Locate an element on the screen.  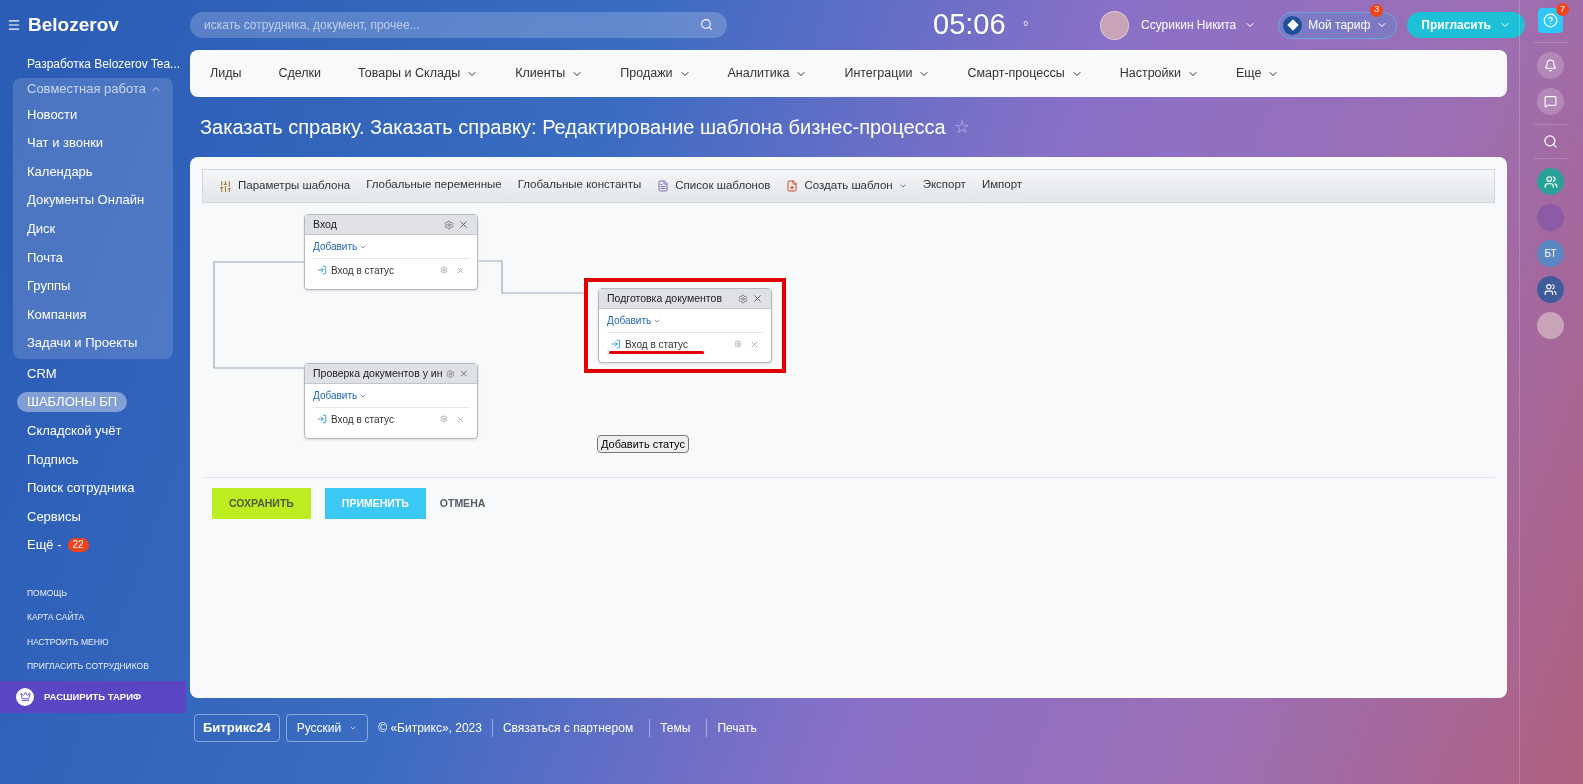
toolbar-button: Создать шаблон is located at coordinates (846, 186).